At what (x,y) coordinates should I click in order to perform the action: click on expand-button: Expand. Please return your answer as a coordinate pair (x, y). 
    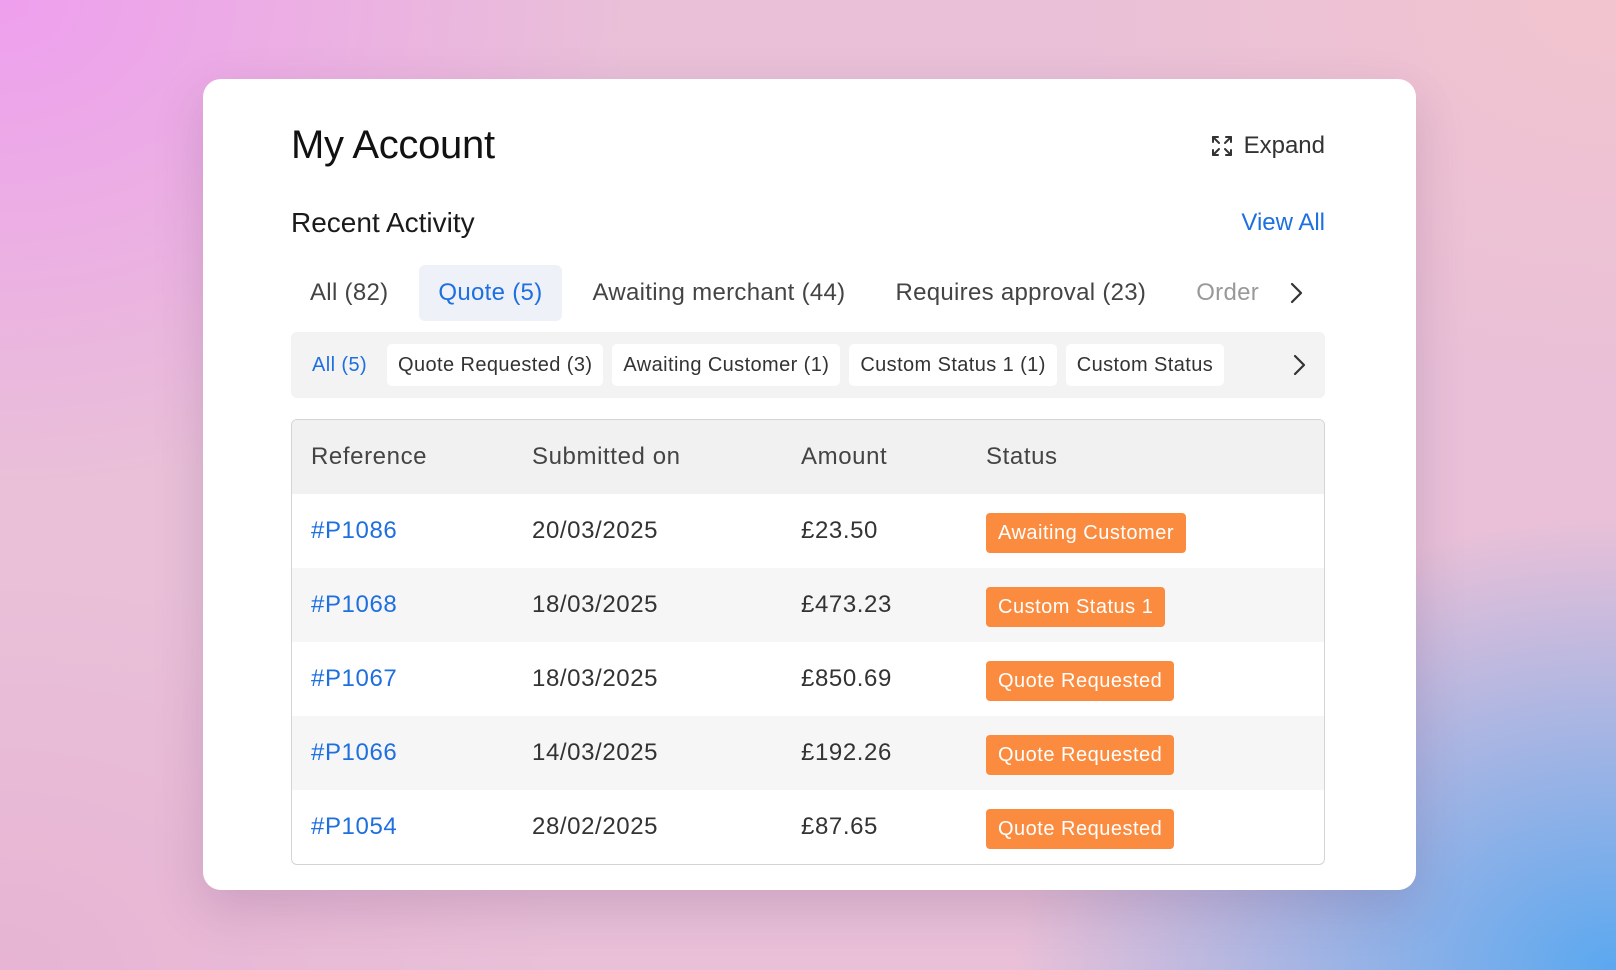
    Looking at the image, I should click on (1267, 146).